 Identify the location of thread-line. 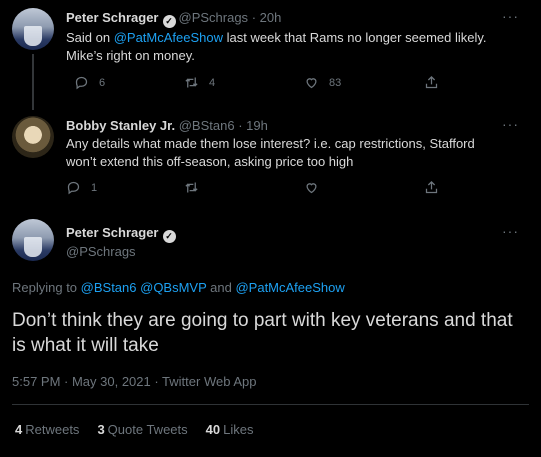
(33, 82).